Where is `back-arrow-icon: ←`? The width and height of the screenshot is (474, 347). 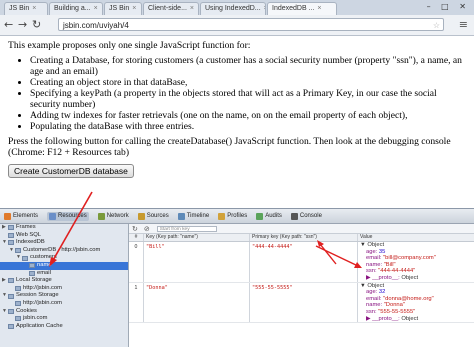 back-arrow-icon: ← is located at coordinates (8, 24).